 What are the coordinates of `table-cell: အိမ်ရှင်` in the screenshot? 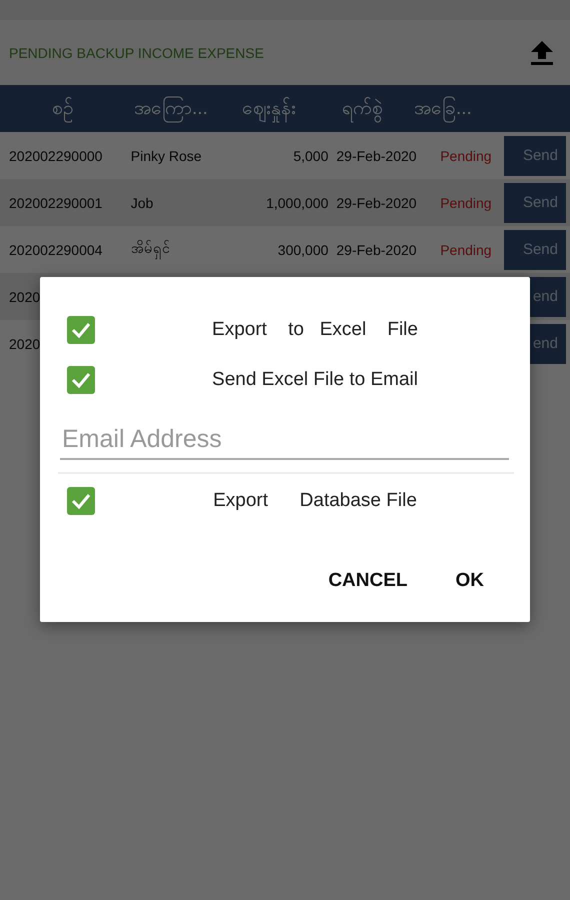 It's located at (180, 249).